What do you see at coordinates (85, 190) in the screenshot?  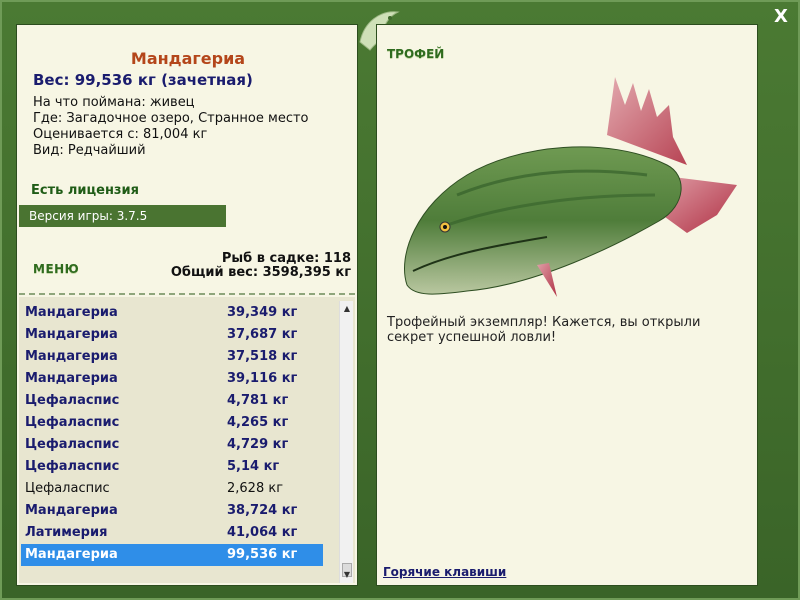 I see `license-status: Есть лицензия` at bounding box center [85, 190].